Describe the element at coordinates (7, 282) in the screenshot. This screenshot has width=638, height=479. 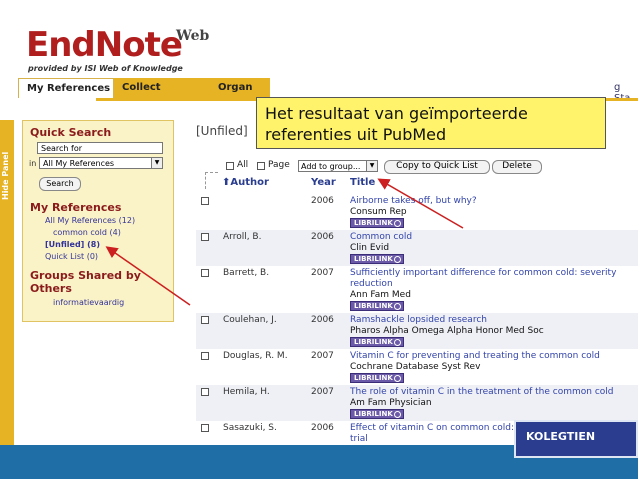
I see `hide-panel-toggle: Hide Panel` at that location.